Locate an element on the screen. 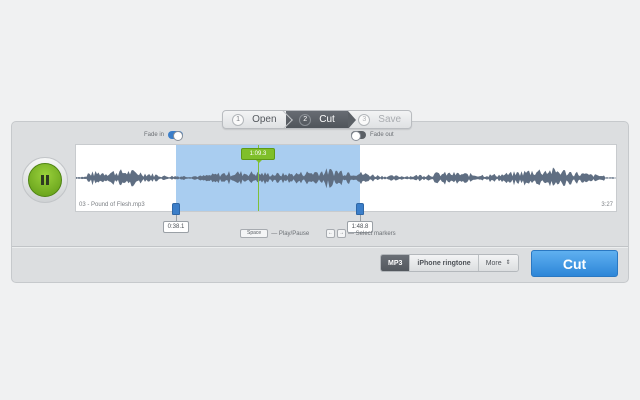 The image size is (640, 400). step-number: 2 is located at coordinates (305, 119).